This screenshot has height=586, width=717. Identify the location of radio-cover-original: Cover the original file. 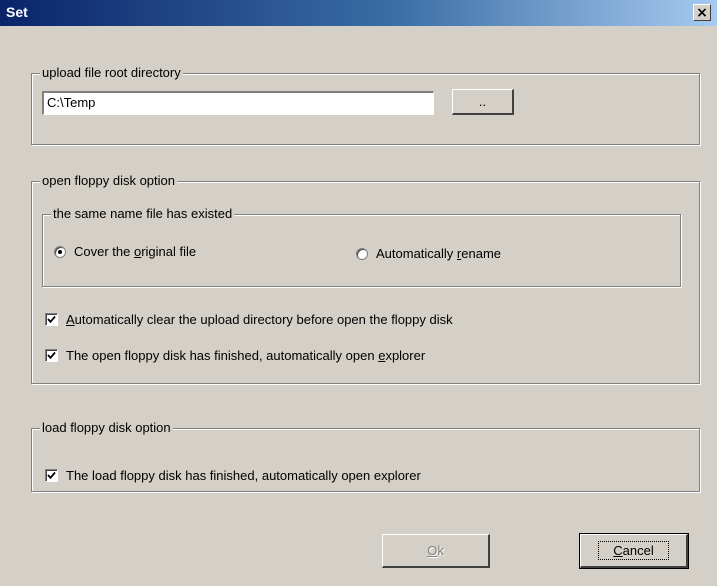
(125, 251).